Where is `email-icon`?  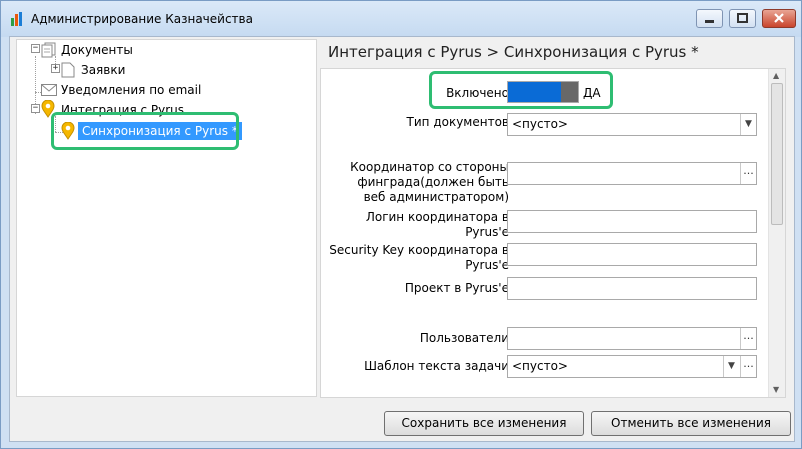
email-icon is located at coordinates (49, 90).